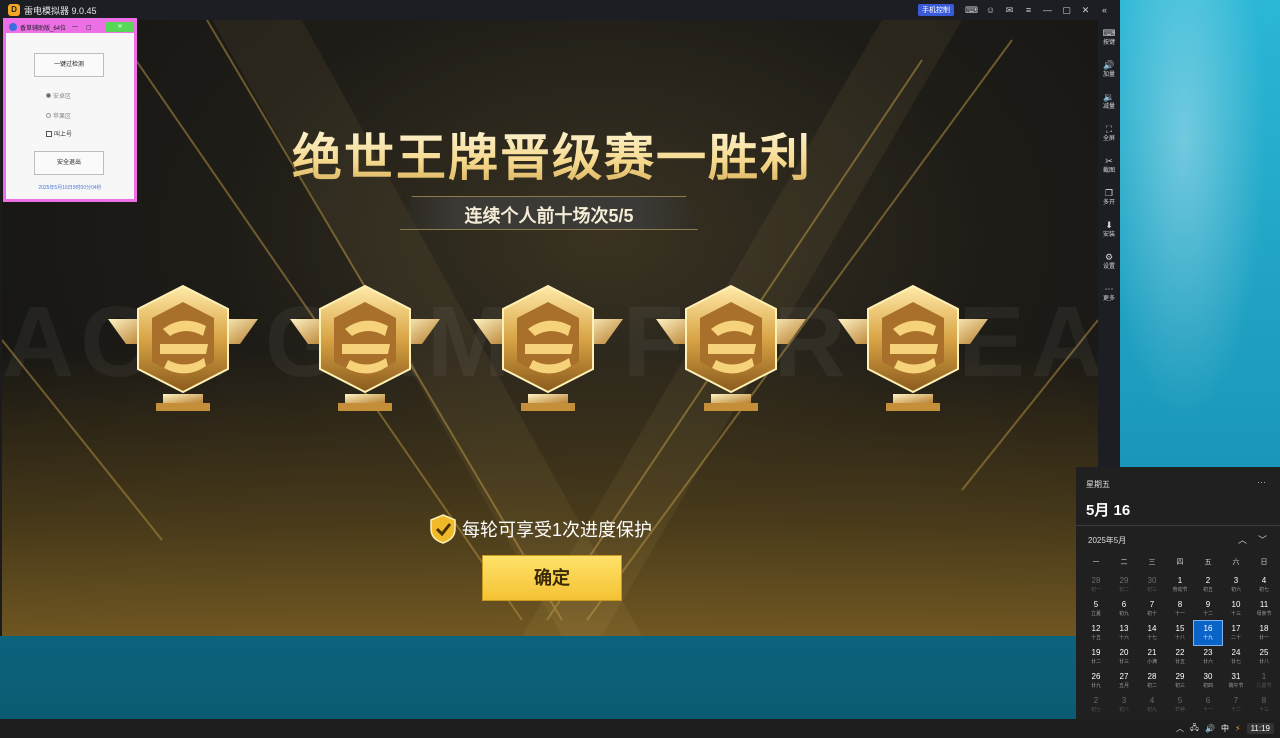  Describe the element at coordinates (48, 95) in the screenshot. I see `radio-dot` at that location.